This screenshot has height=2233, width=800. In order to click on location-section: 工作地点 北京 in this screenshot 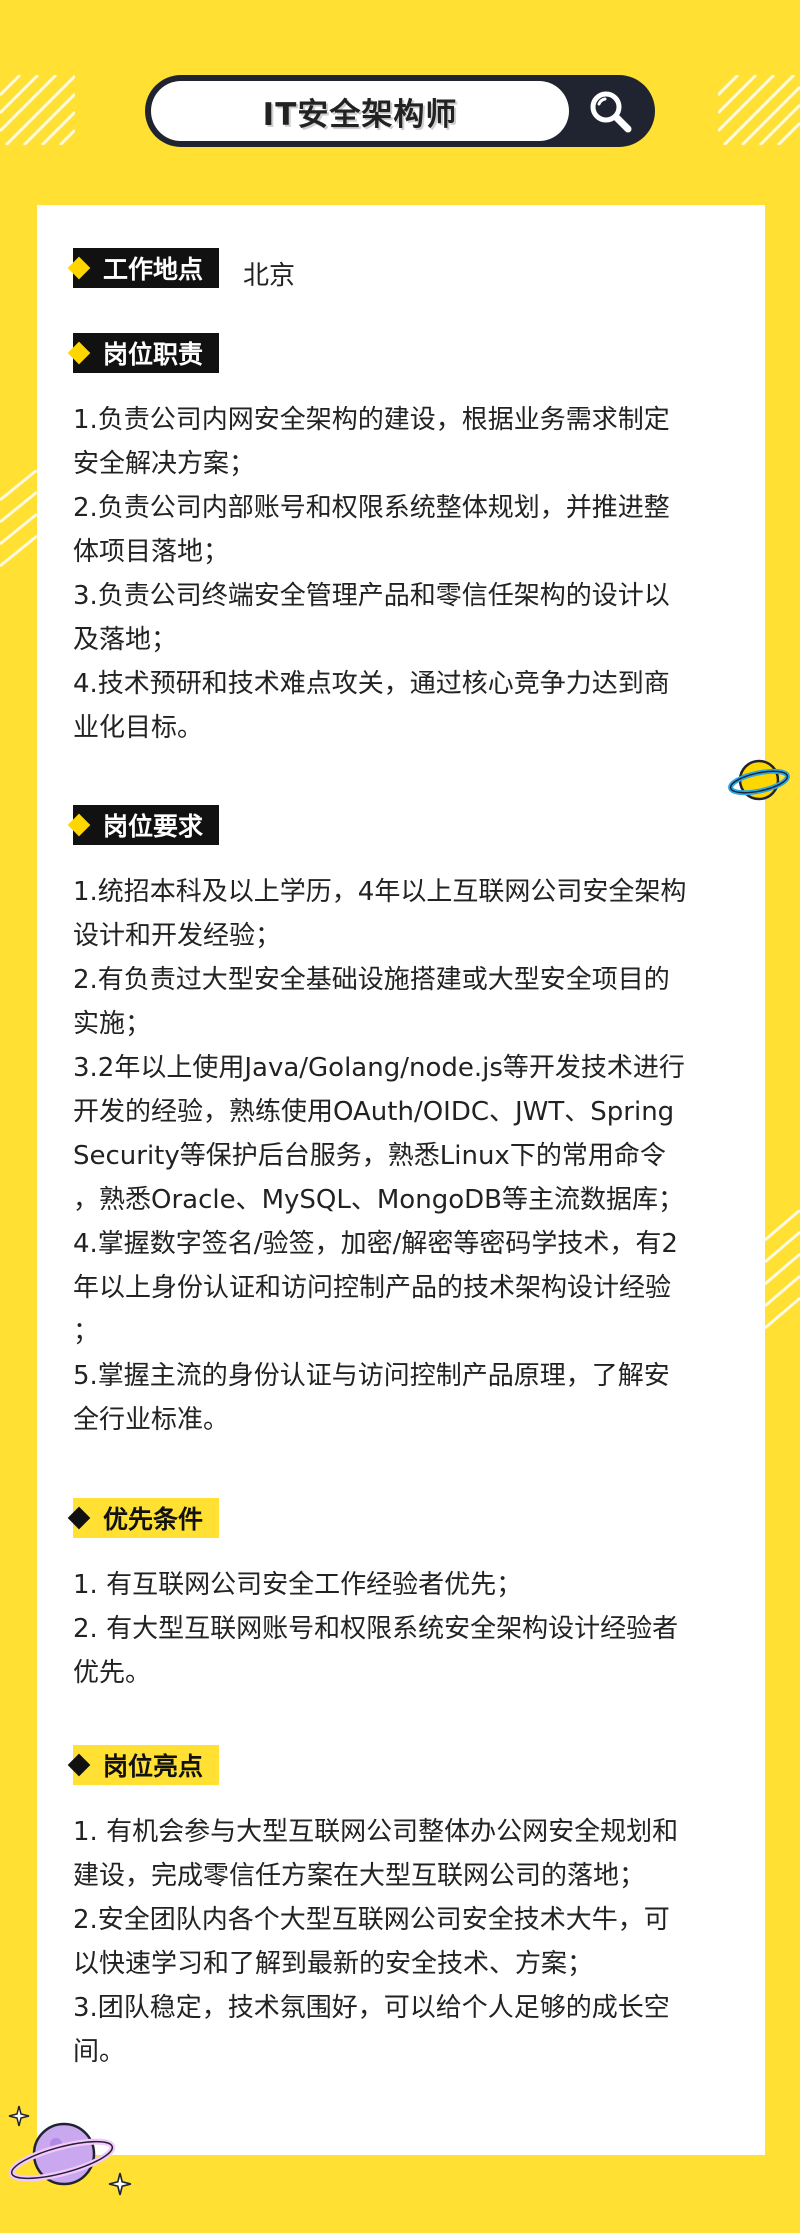, I will do `click(400, 270)`.